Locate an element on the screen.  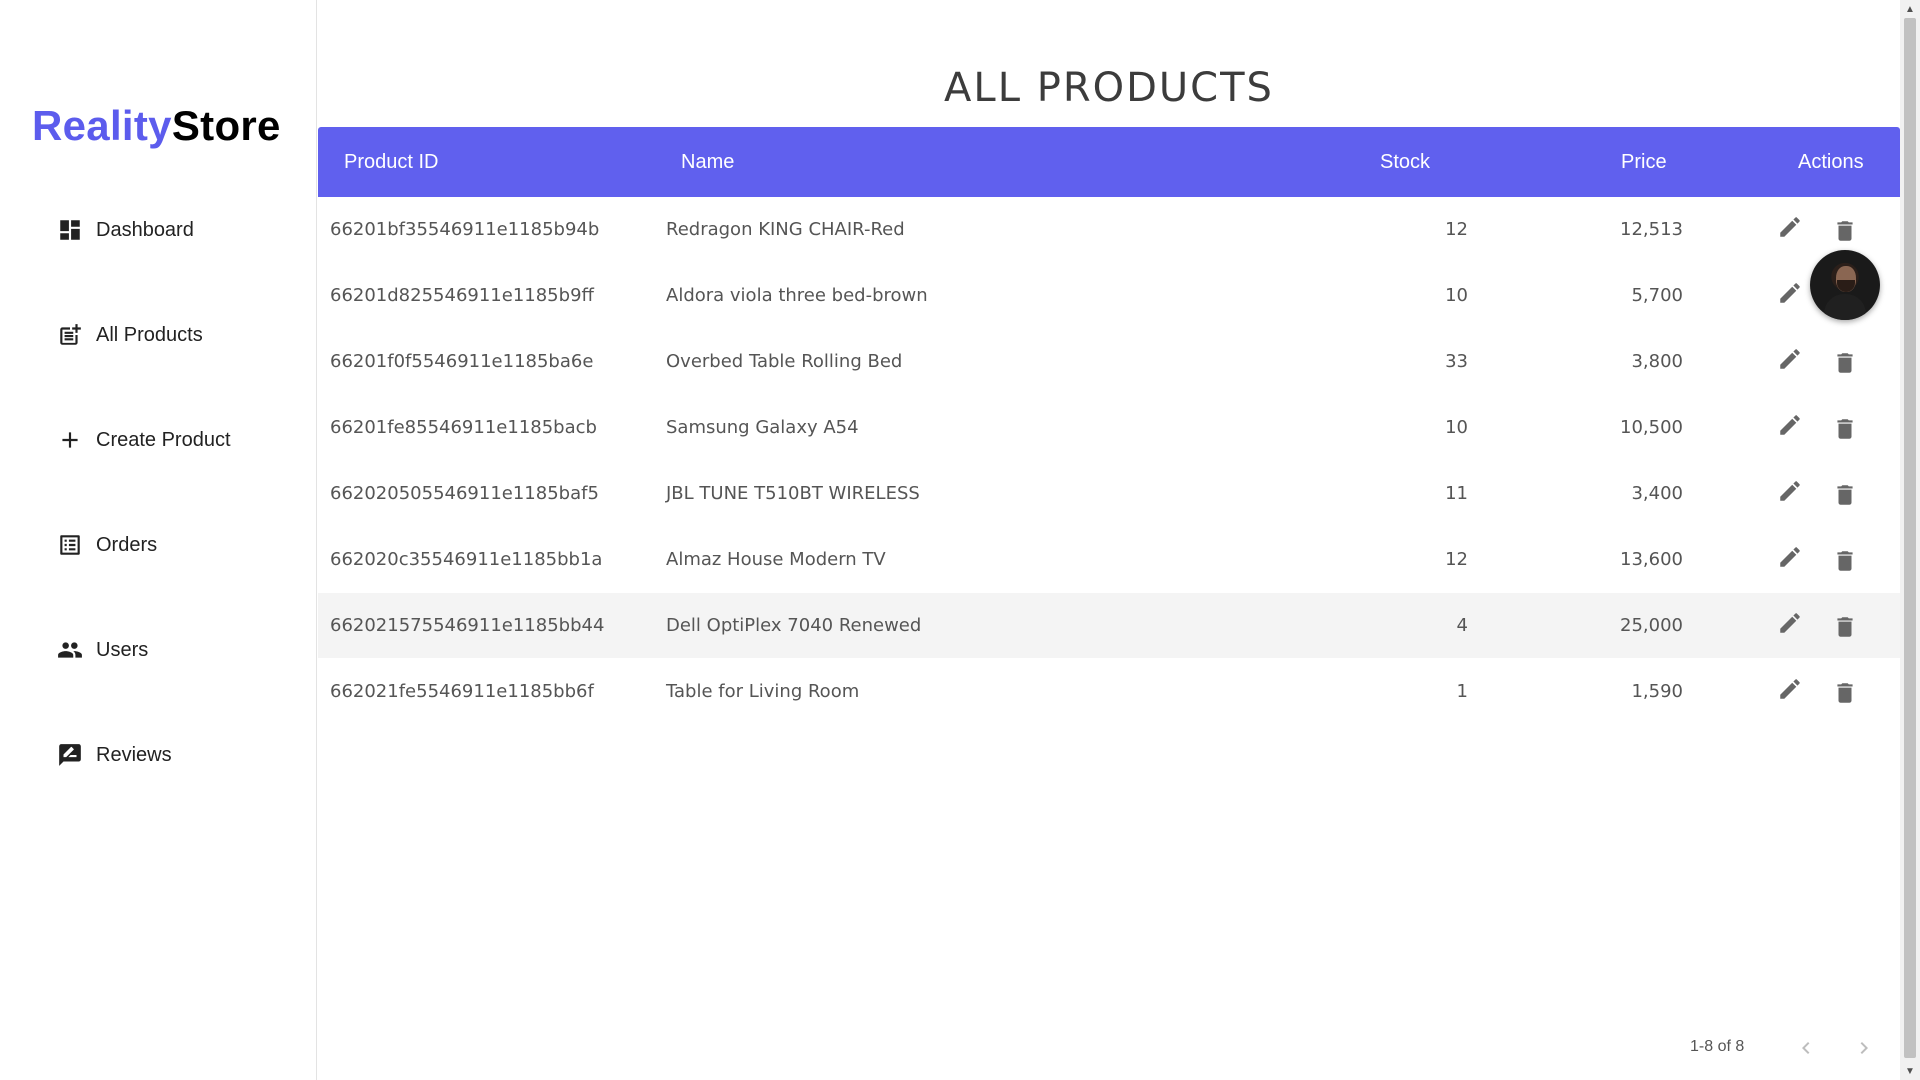
page-title: ALL PRODUCTS is located at coordinates (1109, 87).